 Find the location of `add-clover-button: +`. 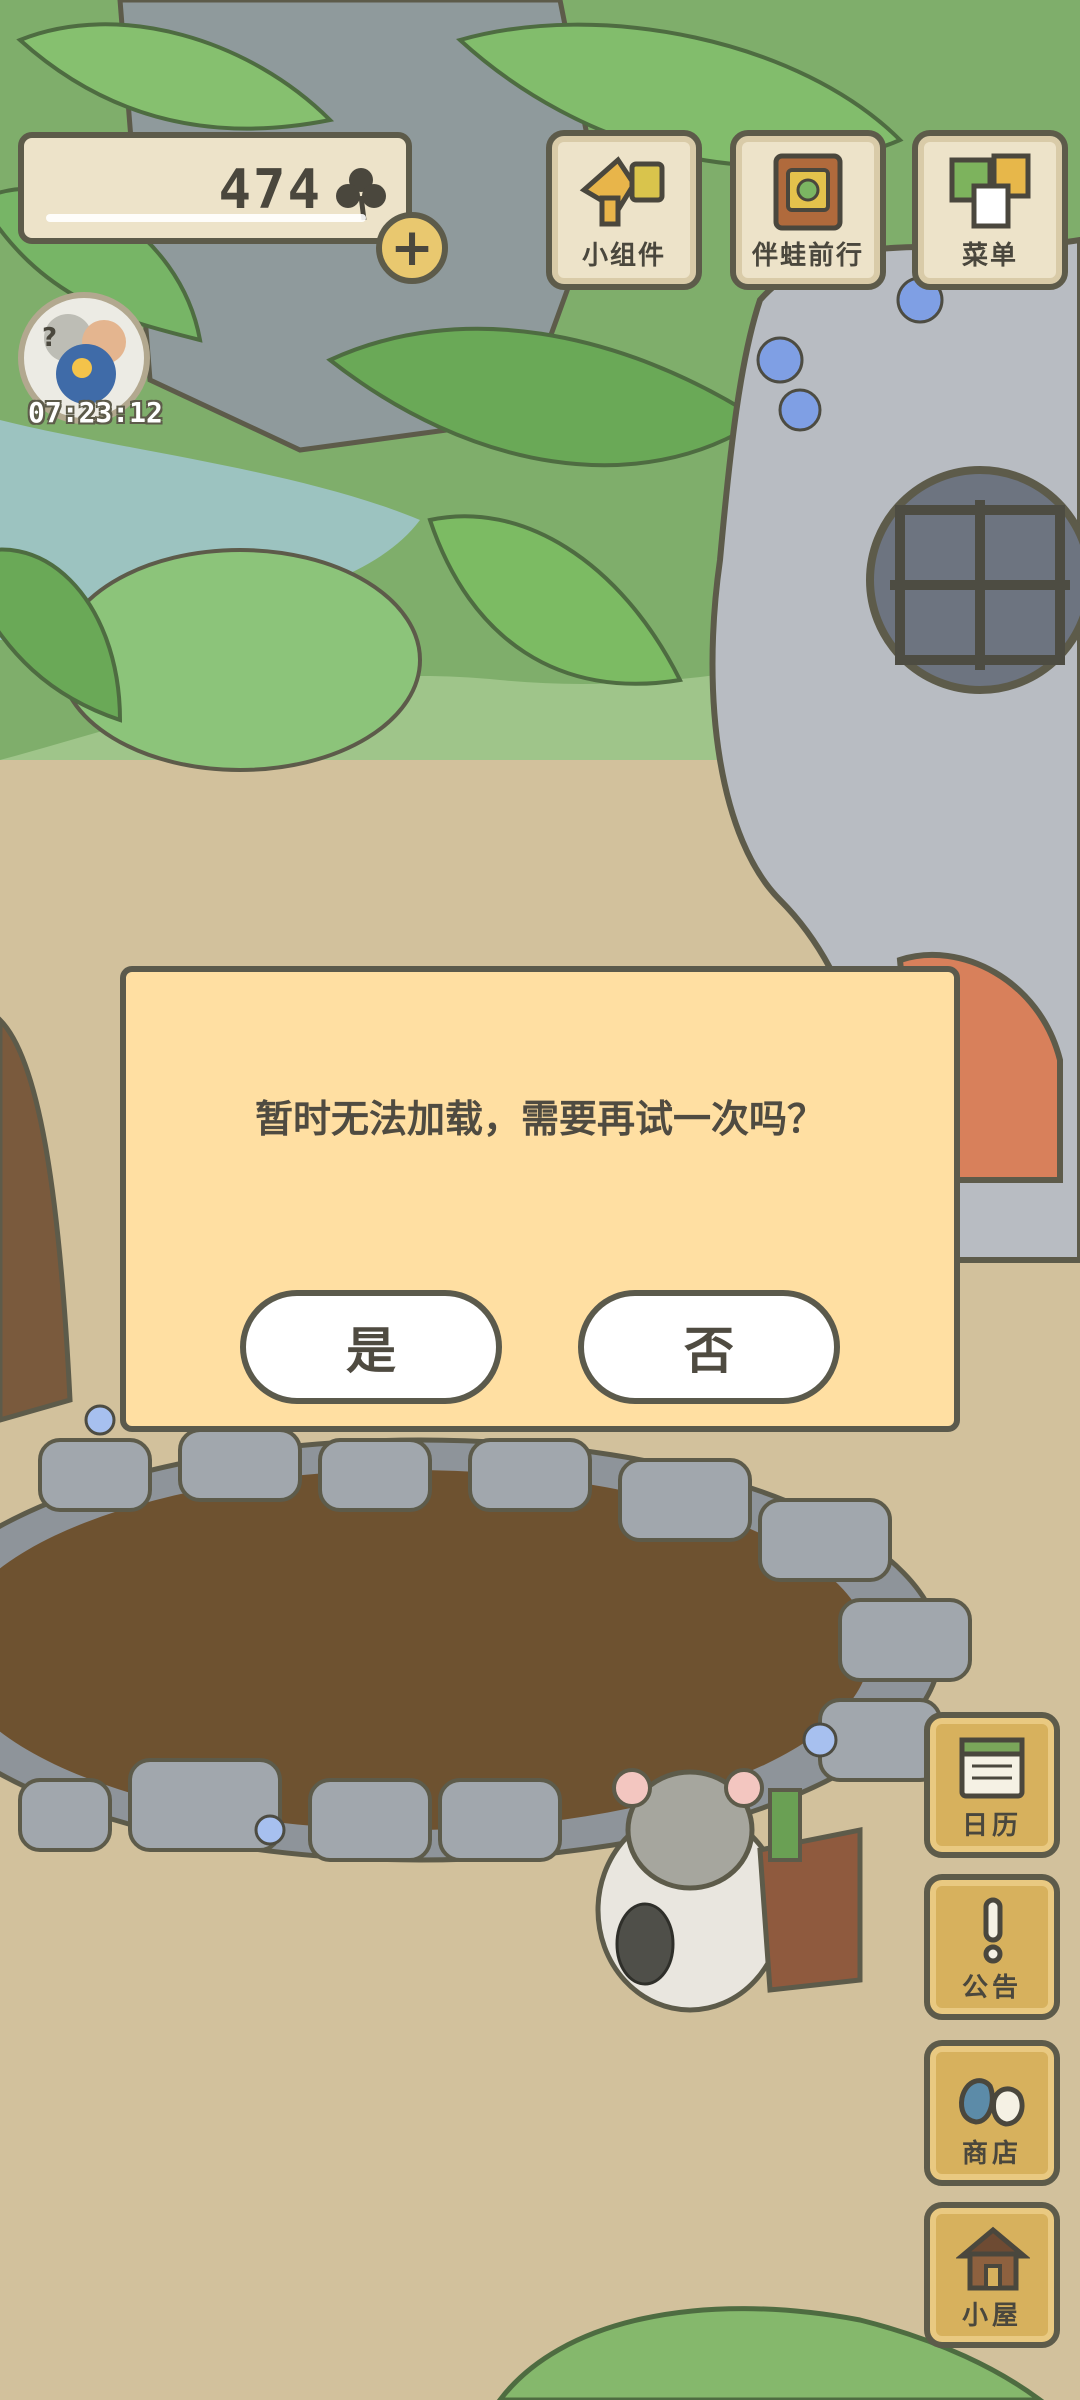

add-clover-button: + is located at coordinates (412, 248).